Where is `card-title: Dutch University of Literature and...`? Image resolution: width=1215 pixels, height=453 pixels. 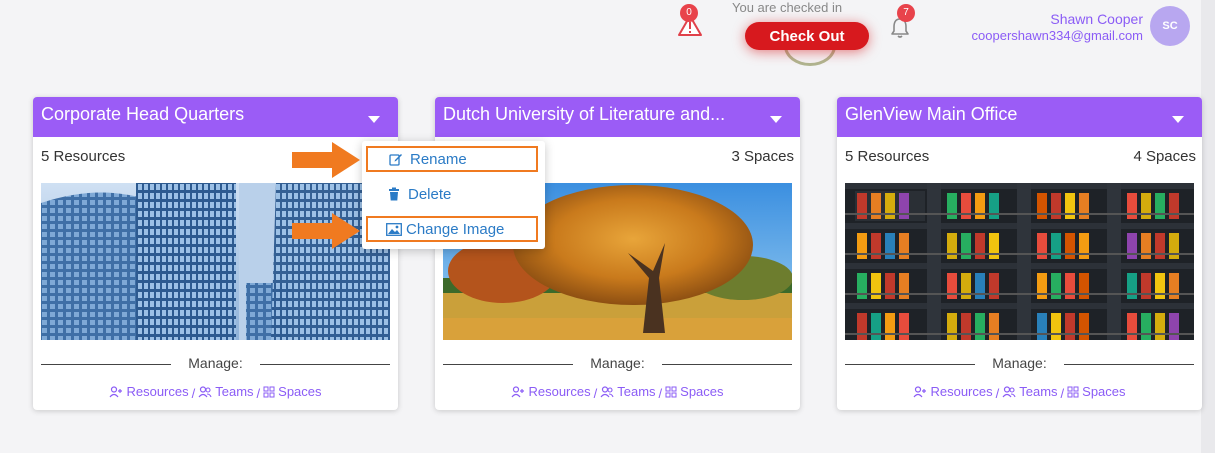 card-title: Dutch University of Literature and... is located at coordinates (584, 114).